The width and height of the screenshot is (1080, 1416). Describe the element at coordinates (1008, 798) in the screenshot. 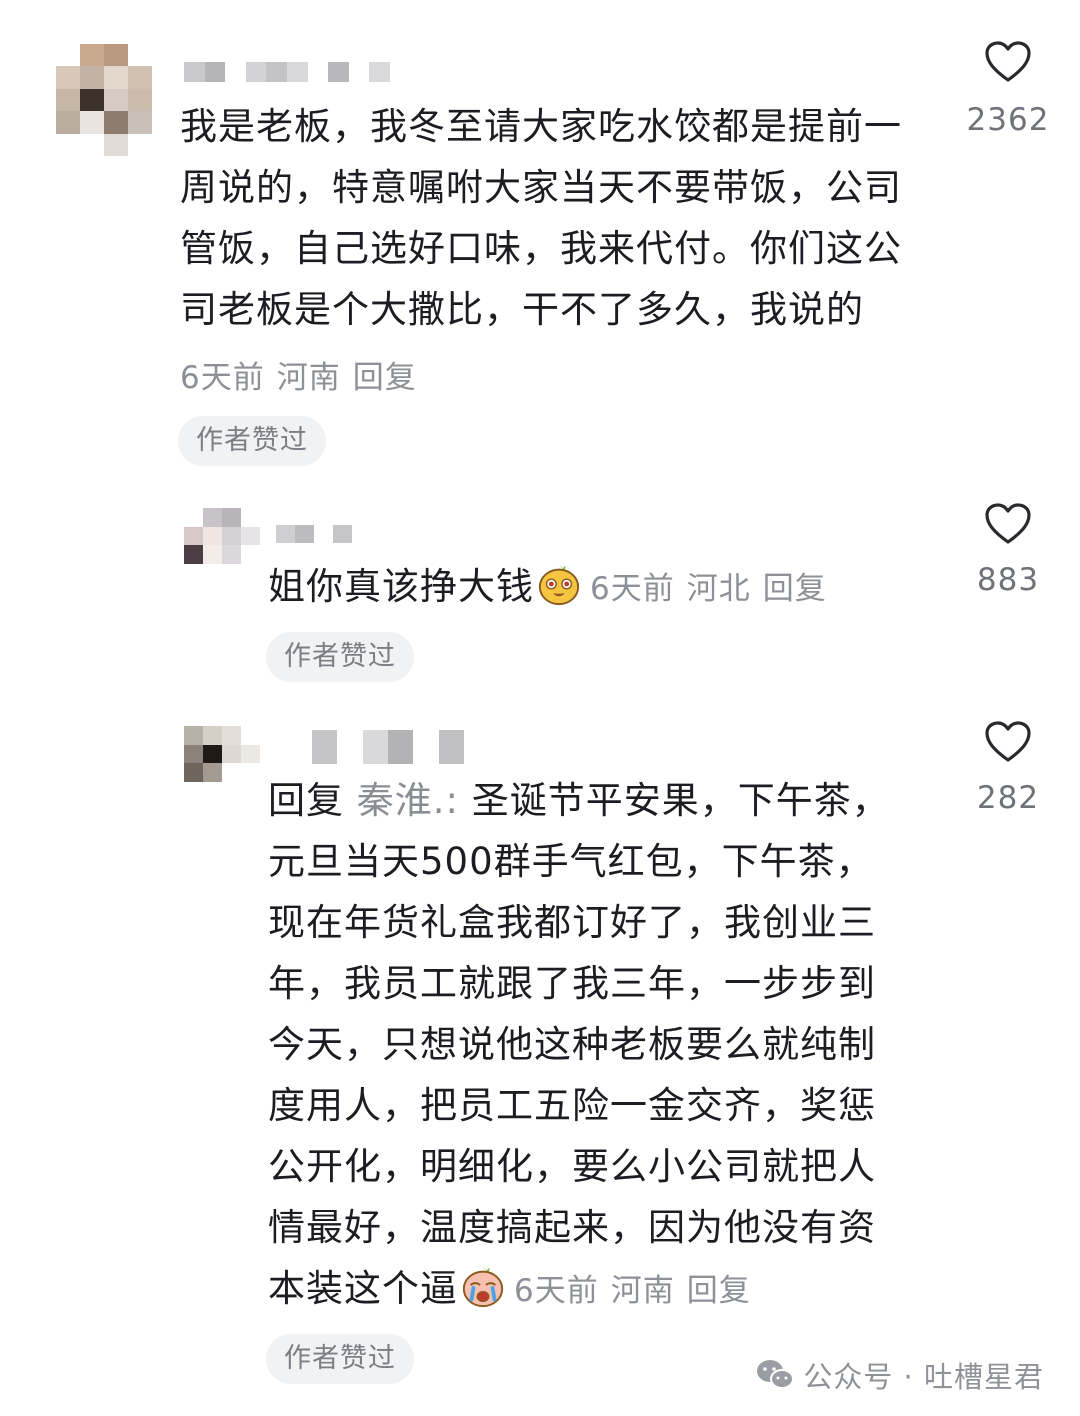

I see `like-count: 282` at that location.